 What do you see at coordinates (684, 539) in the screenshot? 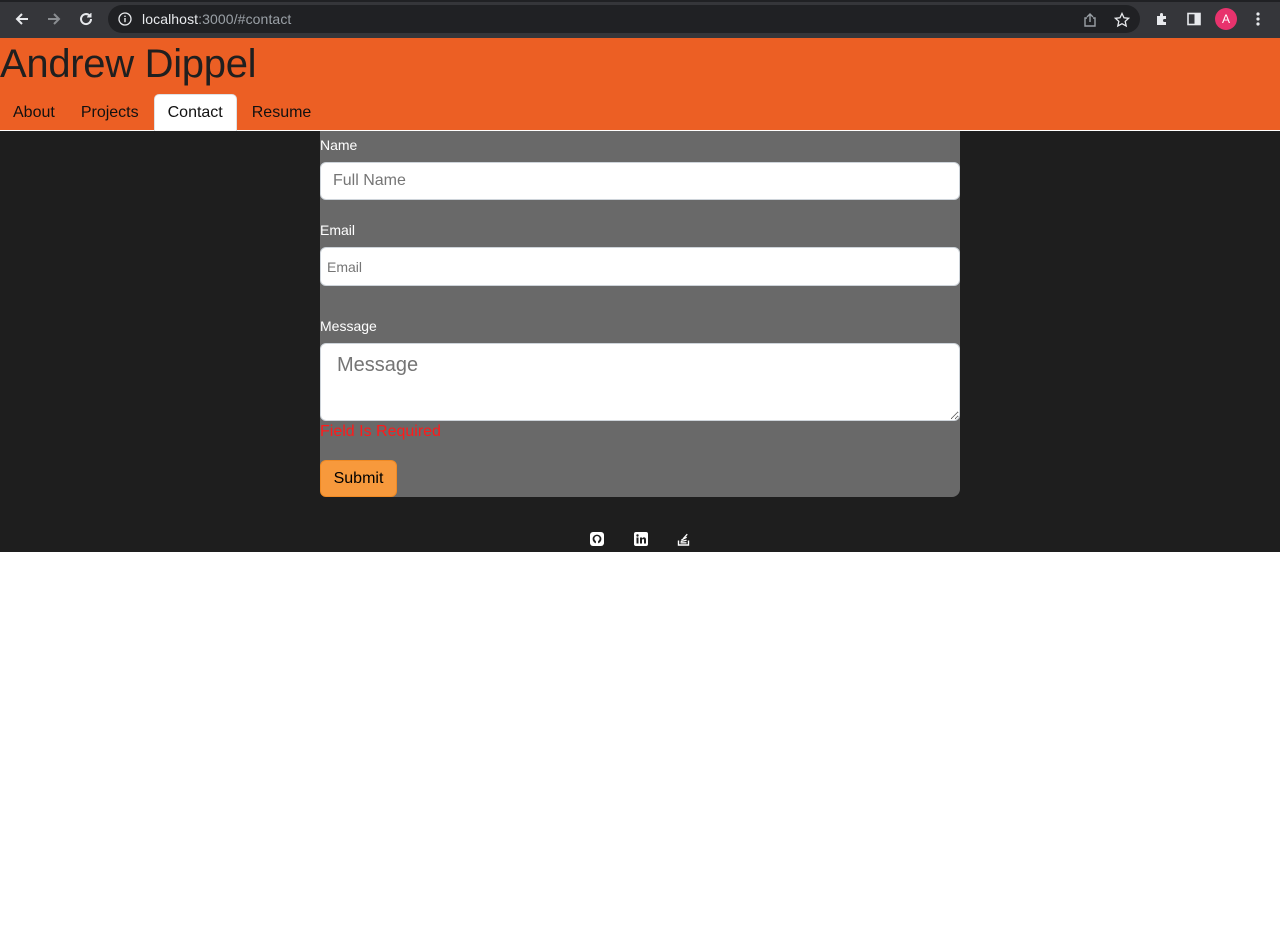
I see `stackoverflow-icon` at bounding box center [684, 539].